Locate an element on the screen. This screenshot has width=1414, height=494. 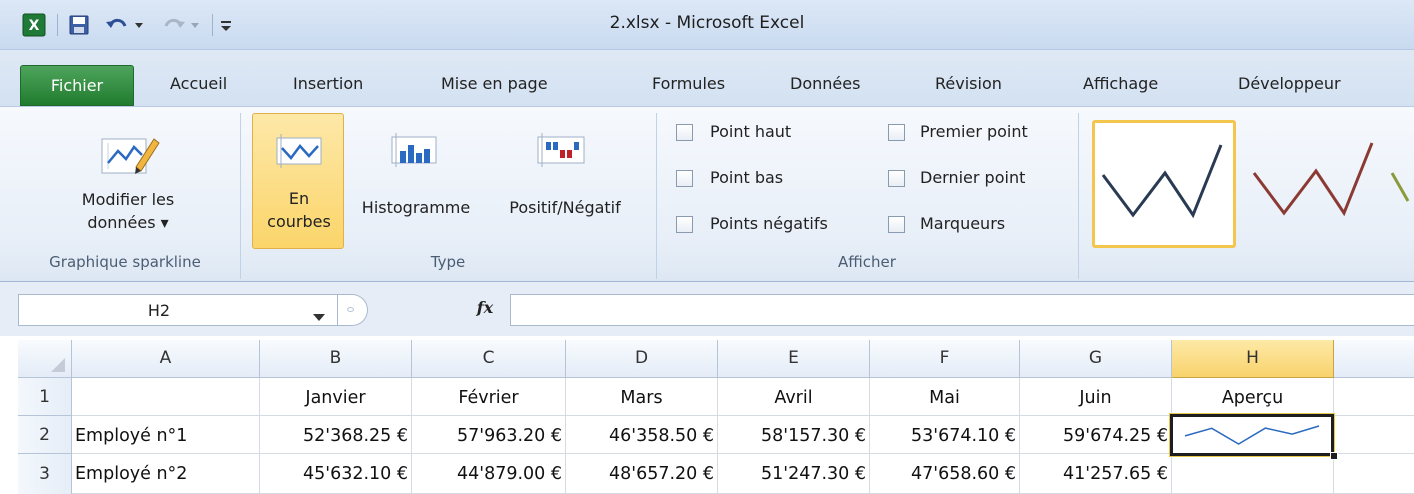
column-header-b: B is located at coordinates (336, 359).